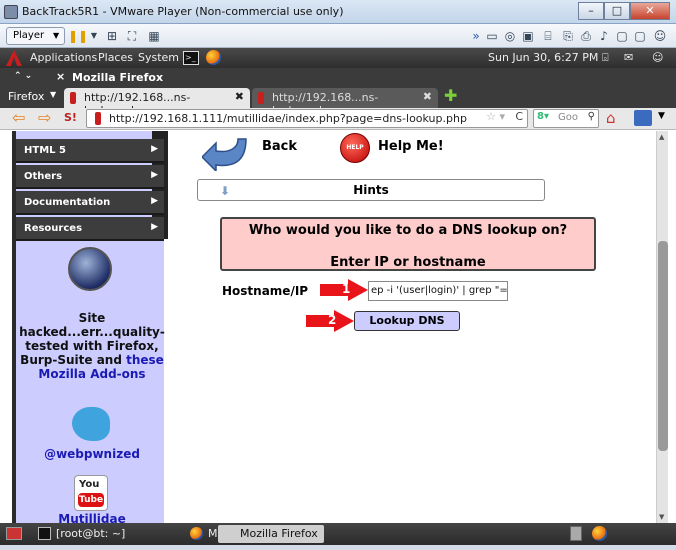 This screenshot has width=676, height=550. What do you see at coordinates (70, 117) in the screenshot?
I see `noscript-icon: S!` at bounding box center [70, 117].